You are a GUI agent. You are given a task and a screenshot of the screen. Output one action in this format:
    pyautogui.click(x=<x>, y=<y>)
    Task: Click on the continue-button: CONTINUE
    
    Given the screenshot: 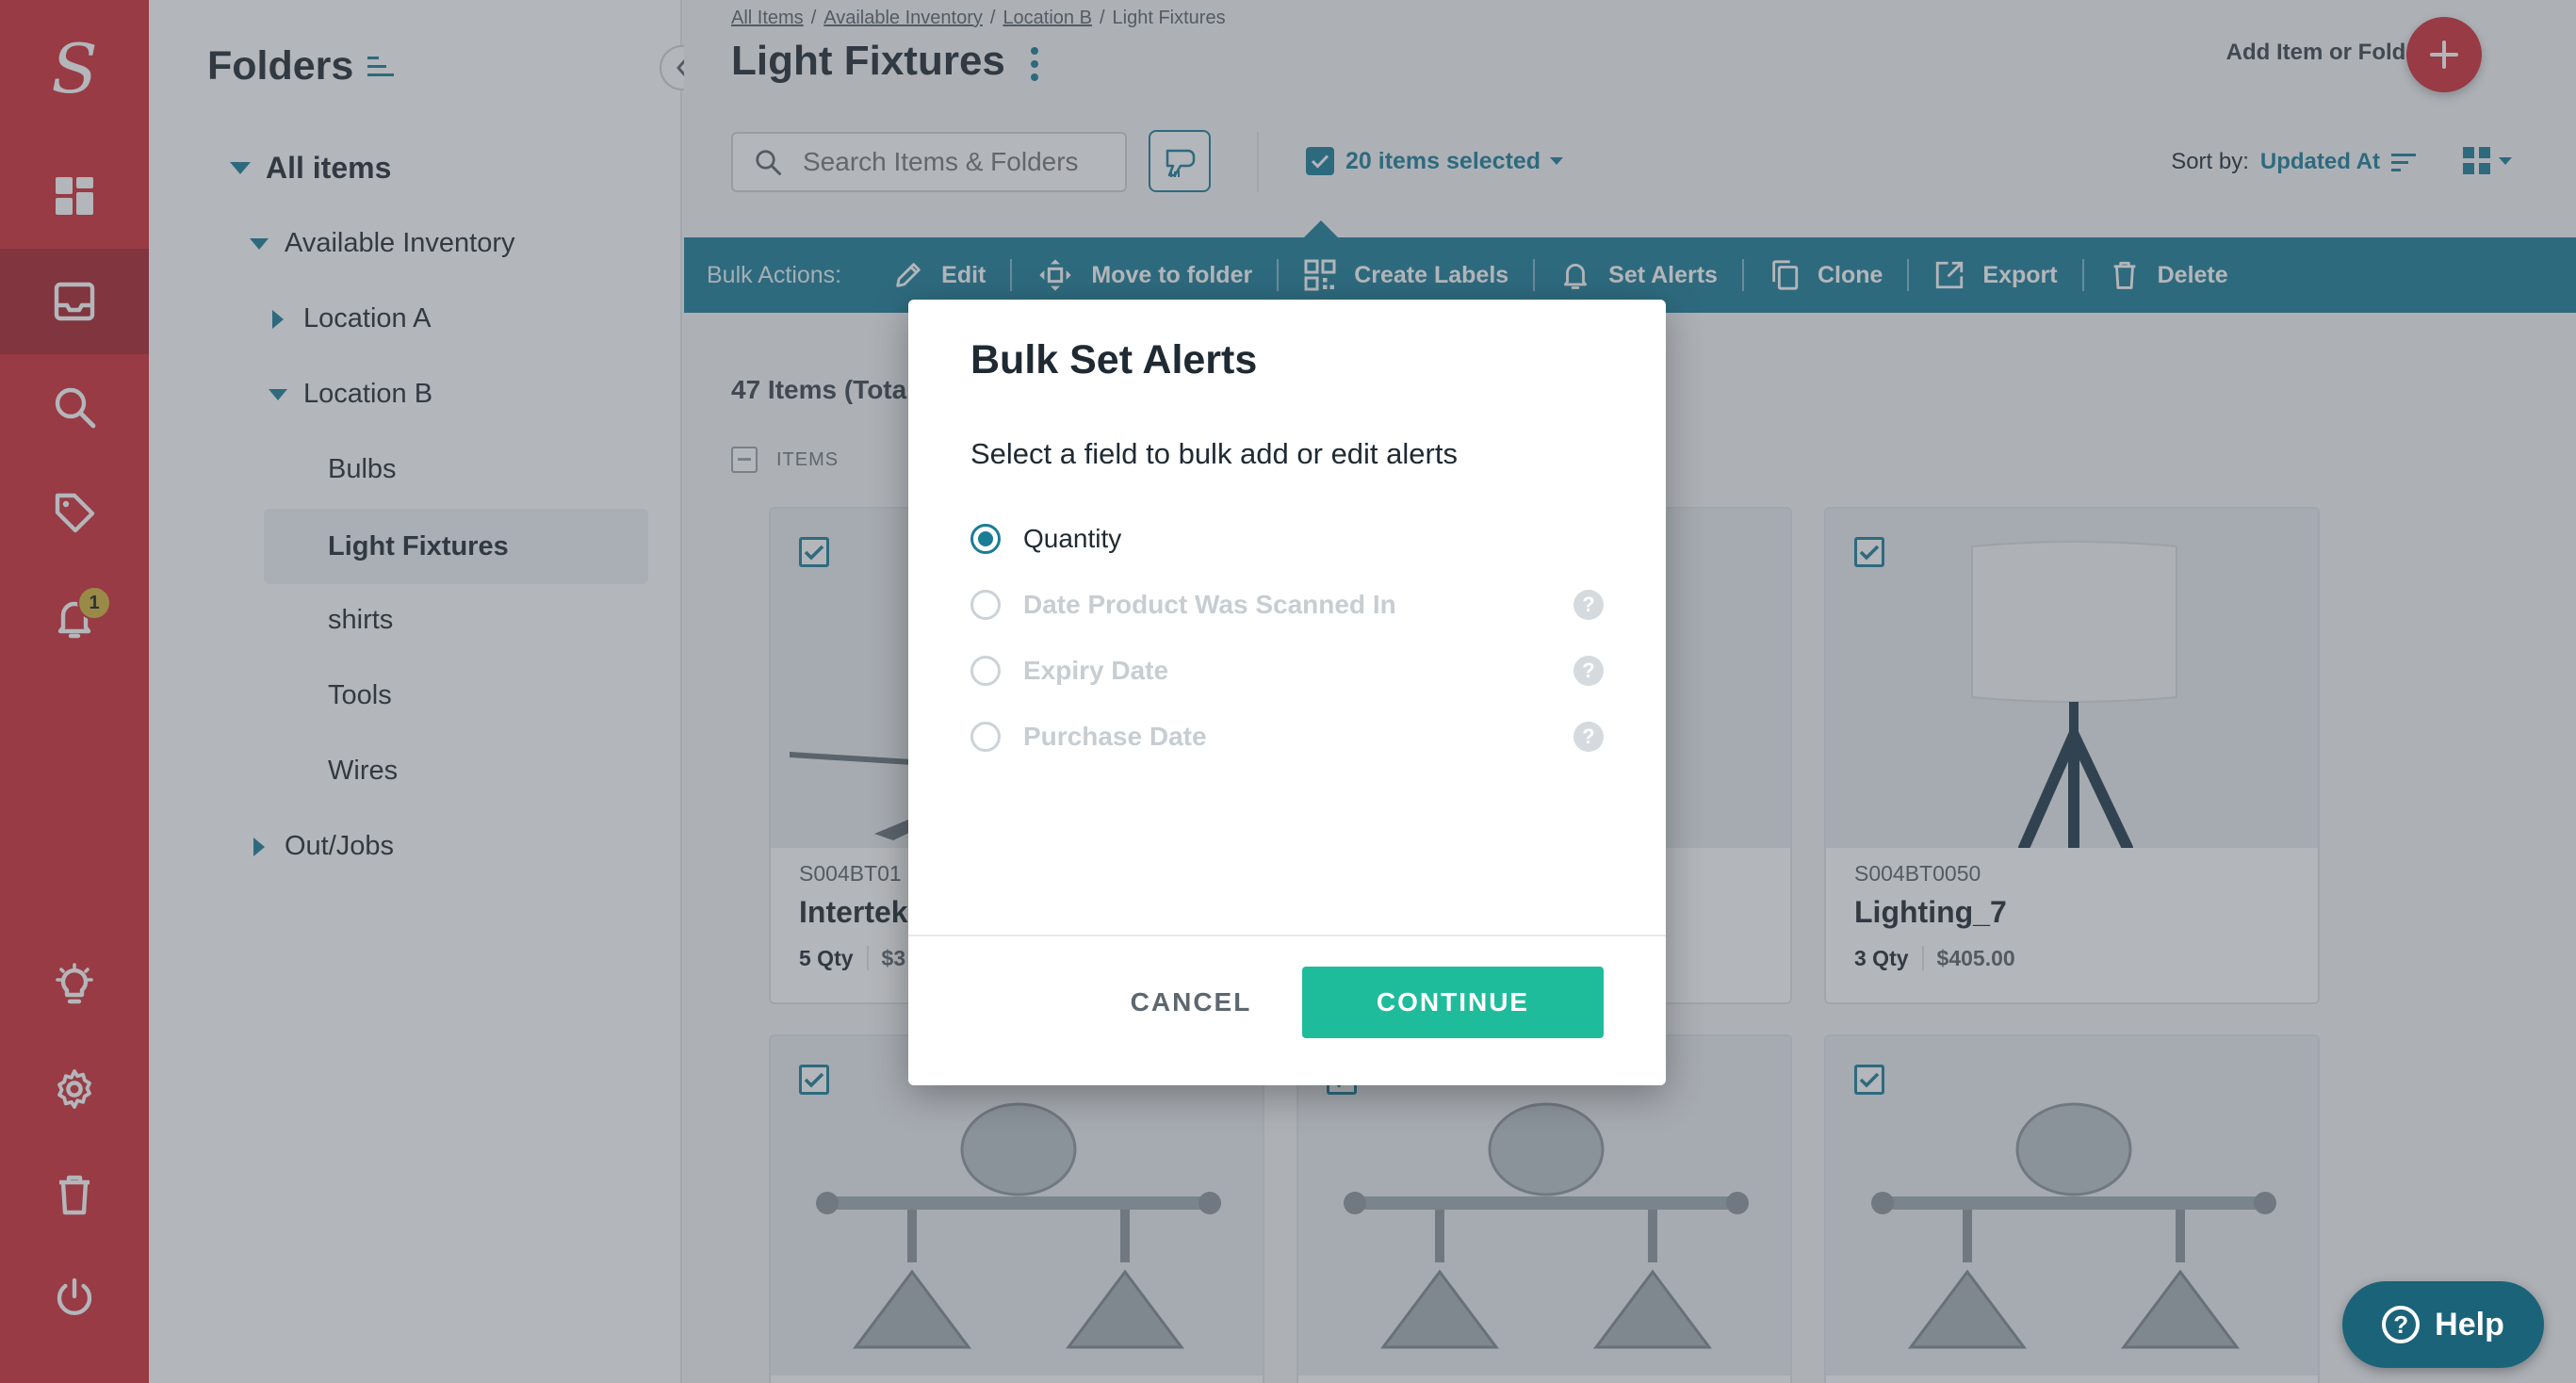 What is the action you would take?
    pyautogui.click(x=1453, y=1002)
    